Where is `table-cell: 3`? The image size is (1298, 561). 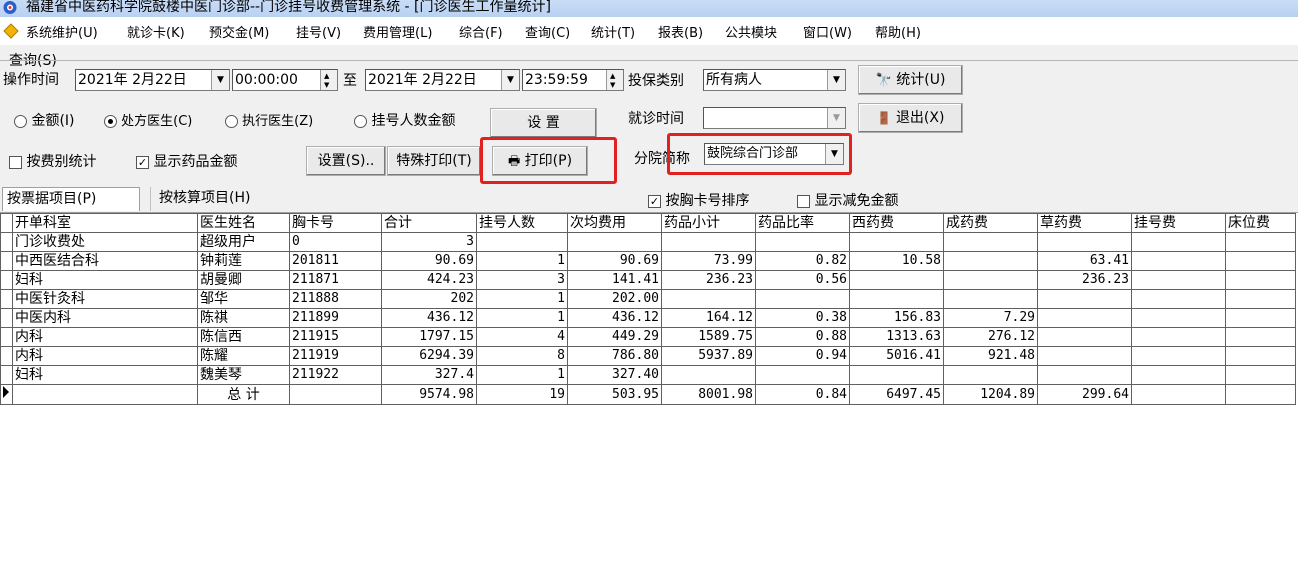 table-cell: 3 is located at coordinates (522, 280).